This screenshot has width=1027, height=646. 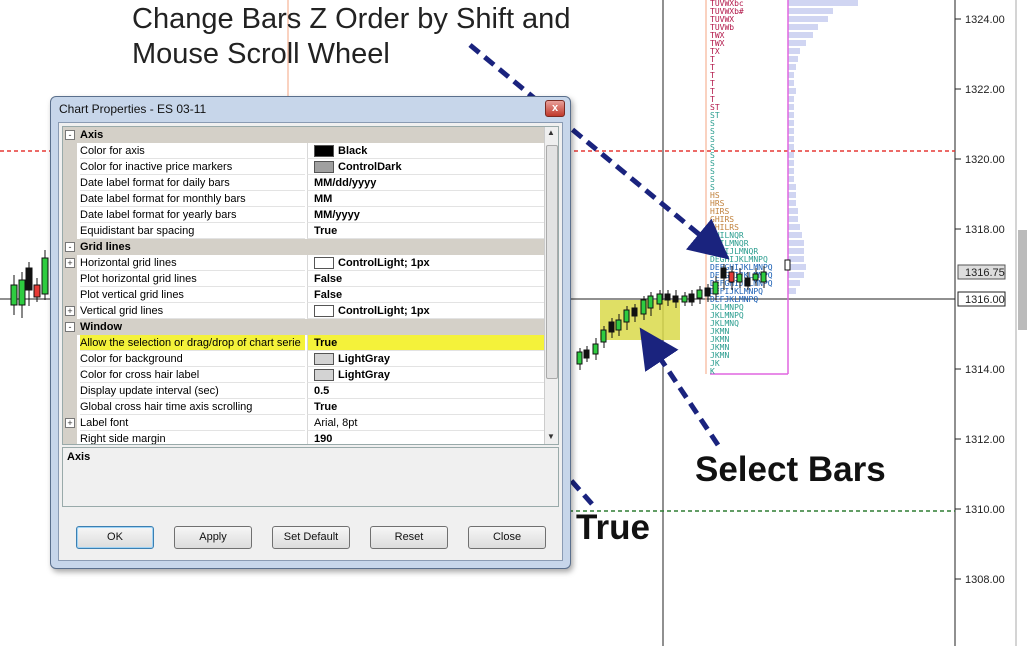 I want to click on property-name: Plot horizontal grid lines, so click(x=192, y=279).